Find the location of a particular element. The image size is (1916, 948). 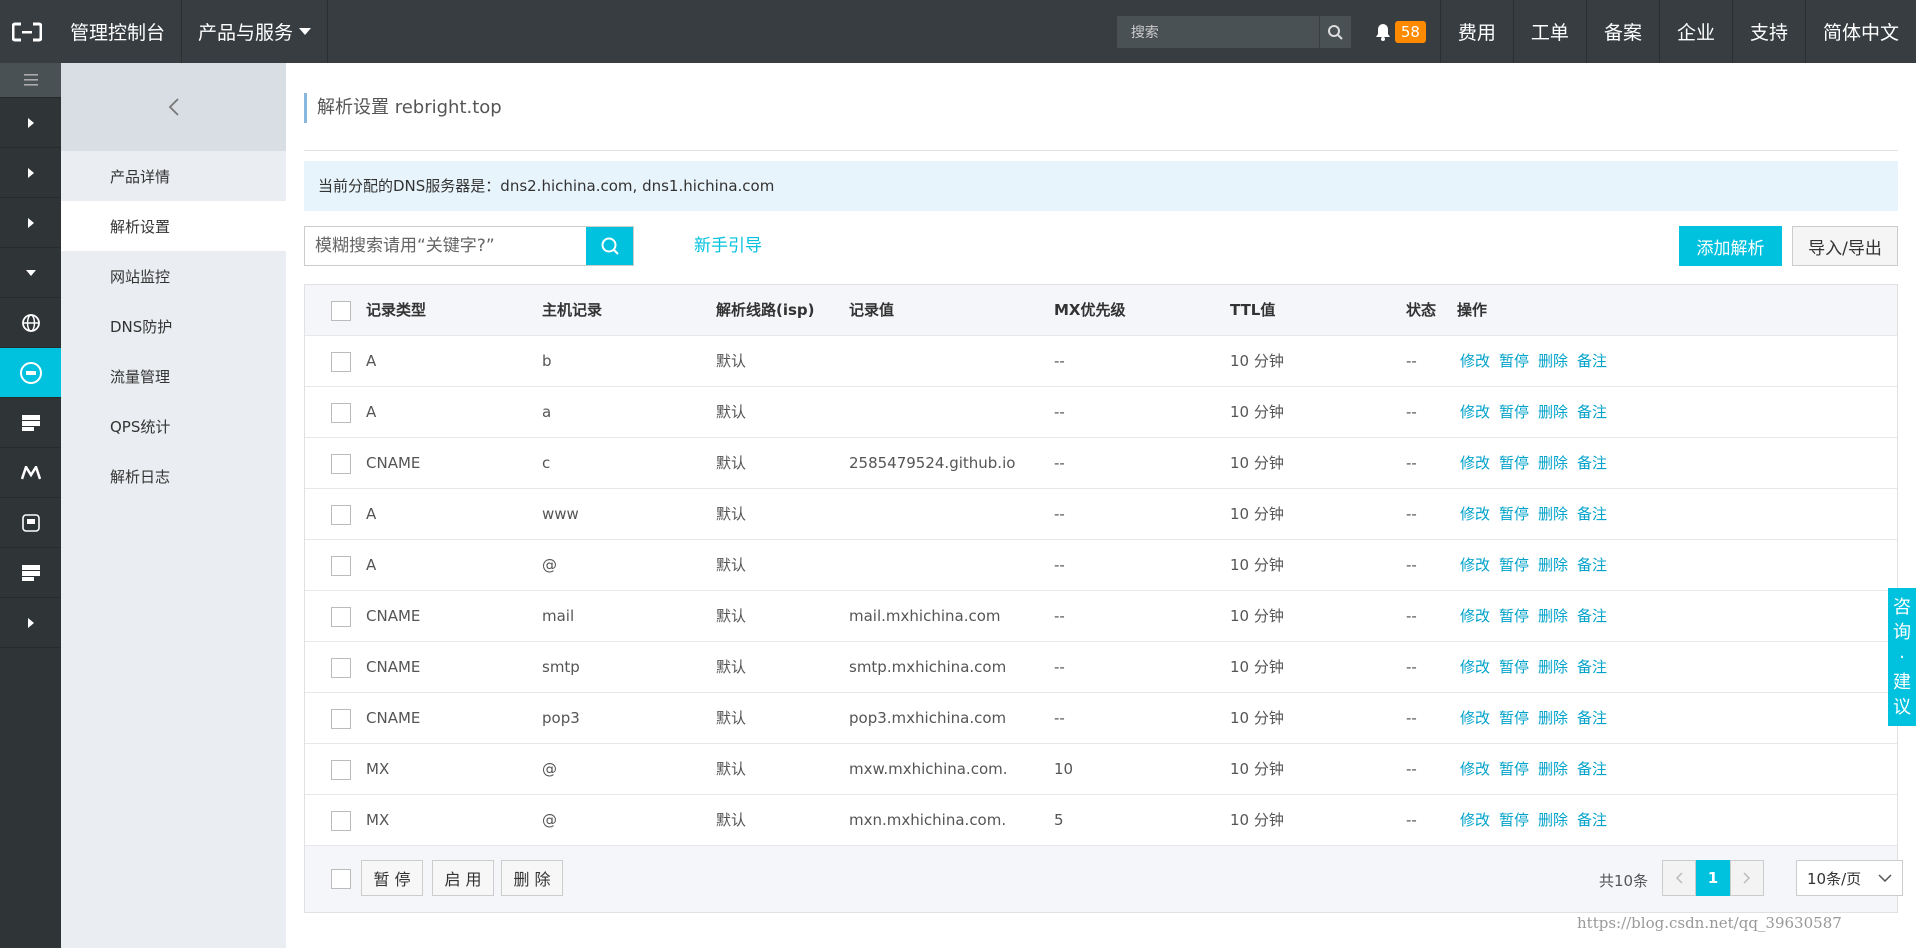

menu-toggle-icon is located at coordinates (30, 80).